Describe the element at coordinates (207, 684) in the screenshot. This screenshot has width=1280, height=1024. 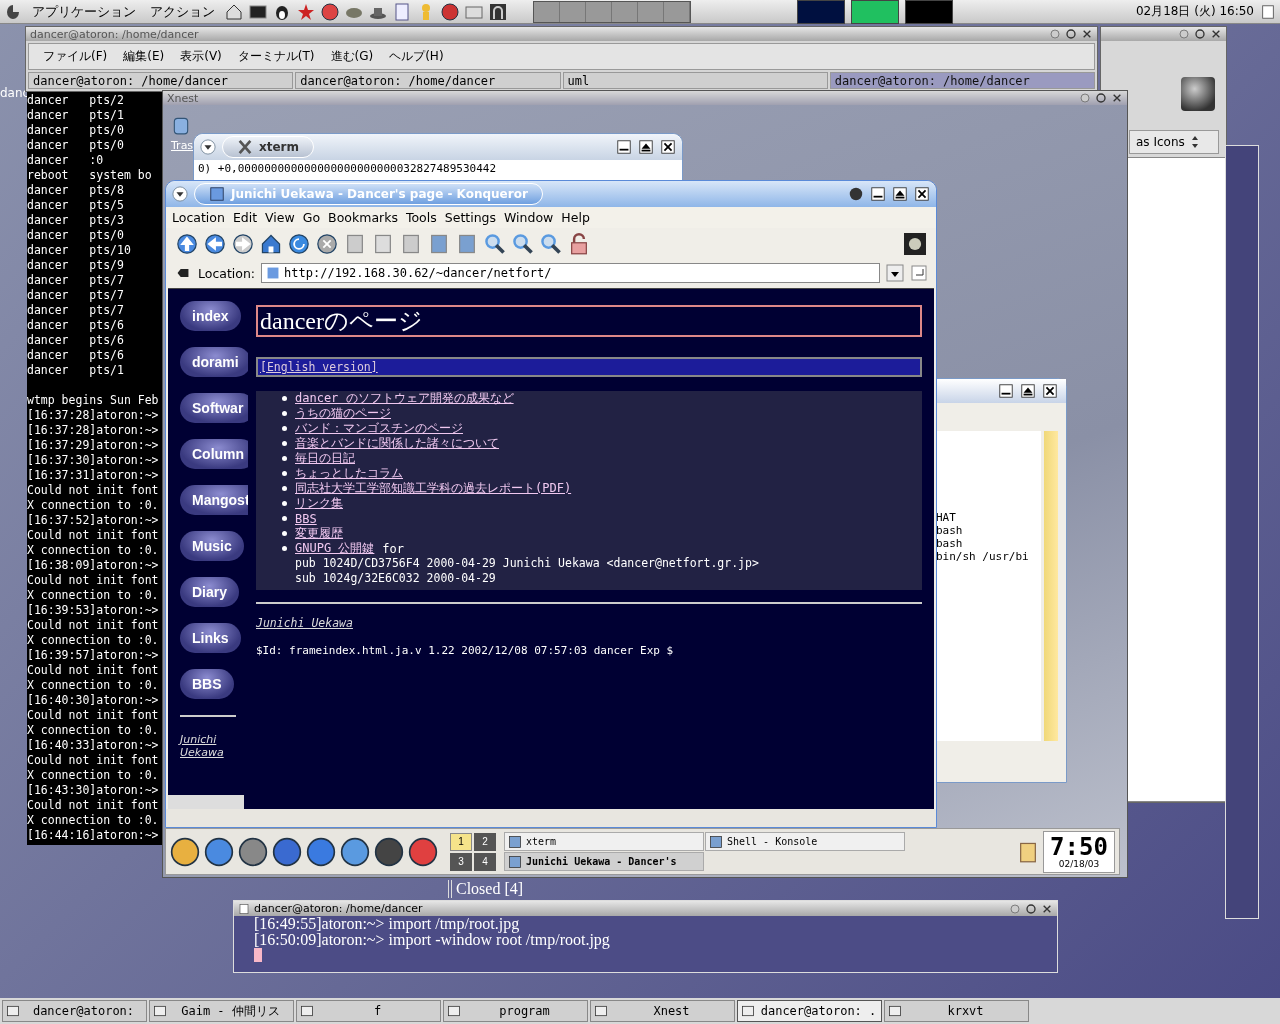
I see `nav-button: BBS` at that location.